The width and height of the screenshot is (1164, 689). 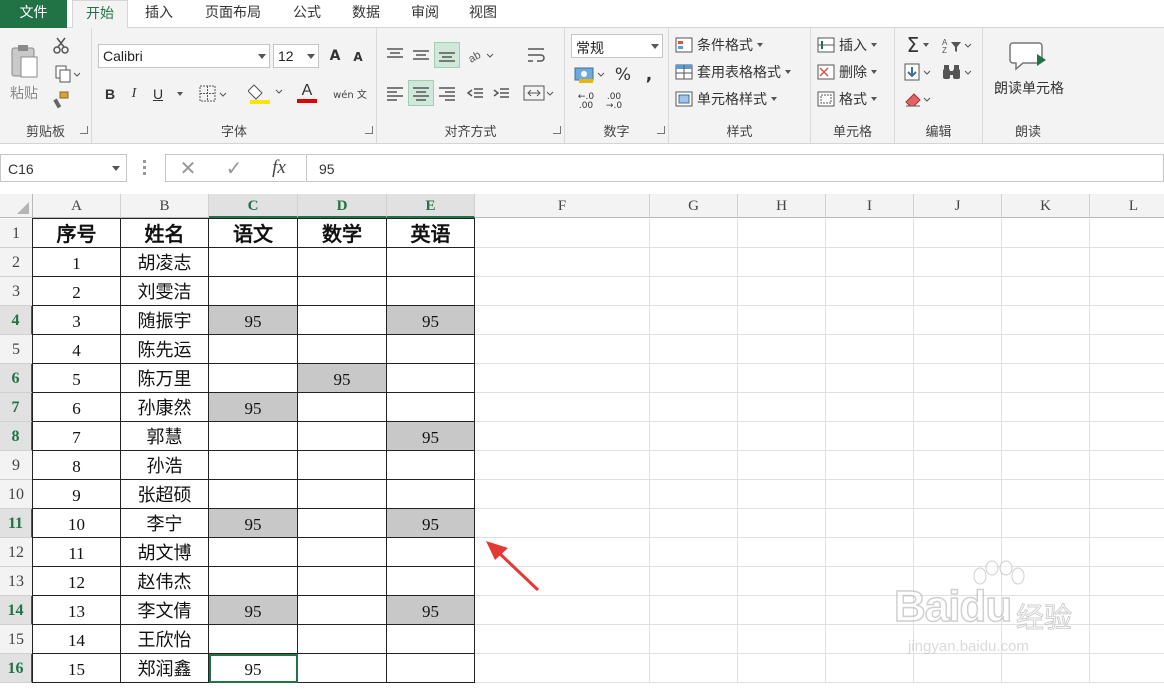 I want to click on column-header-l: L, so click(x=1127, y=206).